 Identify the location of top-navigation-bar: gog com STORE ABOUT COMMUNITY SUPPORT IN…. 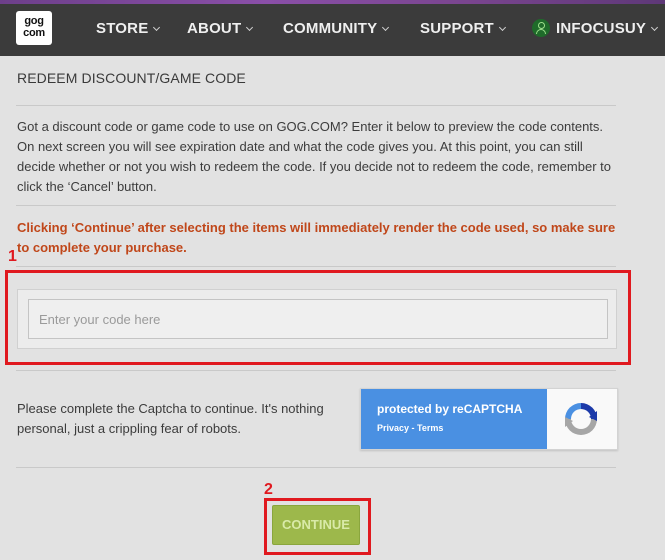
(332, 28).